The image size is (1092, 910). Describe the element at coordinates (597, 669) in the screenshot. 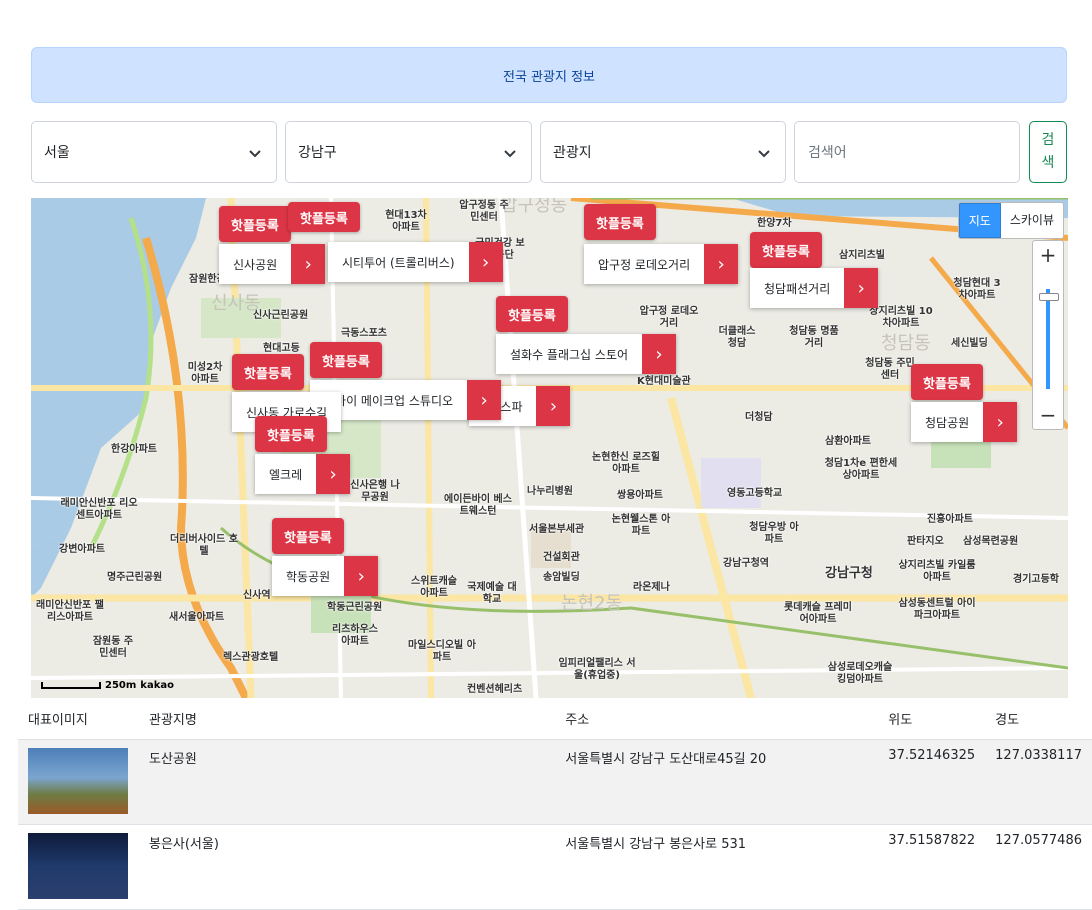

I see `map-label: 임피리얼팰리스 서울(휴업중)` at that location.